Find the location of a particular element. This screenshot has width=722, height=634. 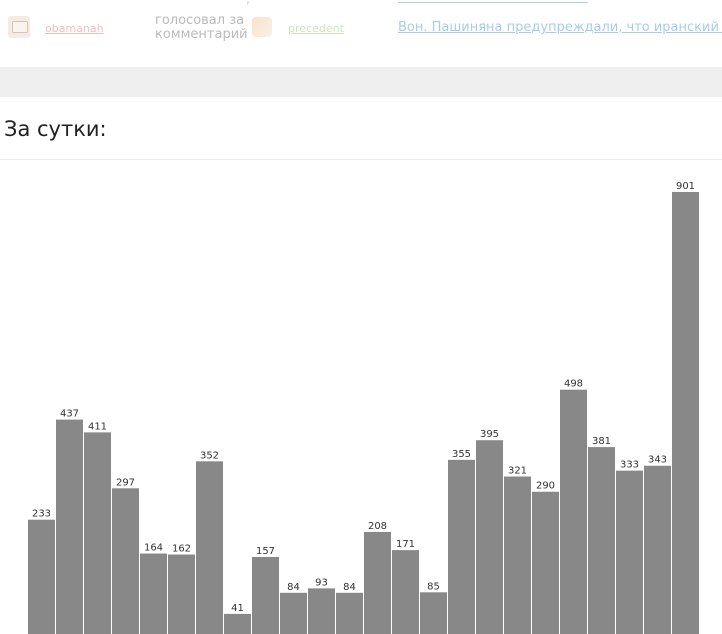

bar-label-17: 395 is located at coordinates (489, 434).